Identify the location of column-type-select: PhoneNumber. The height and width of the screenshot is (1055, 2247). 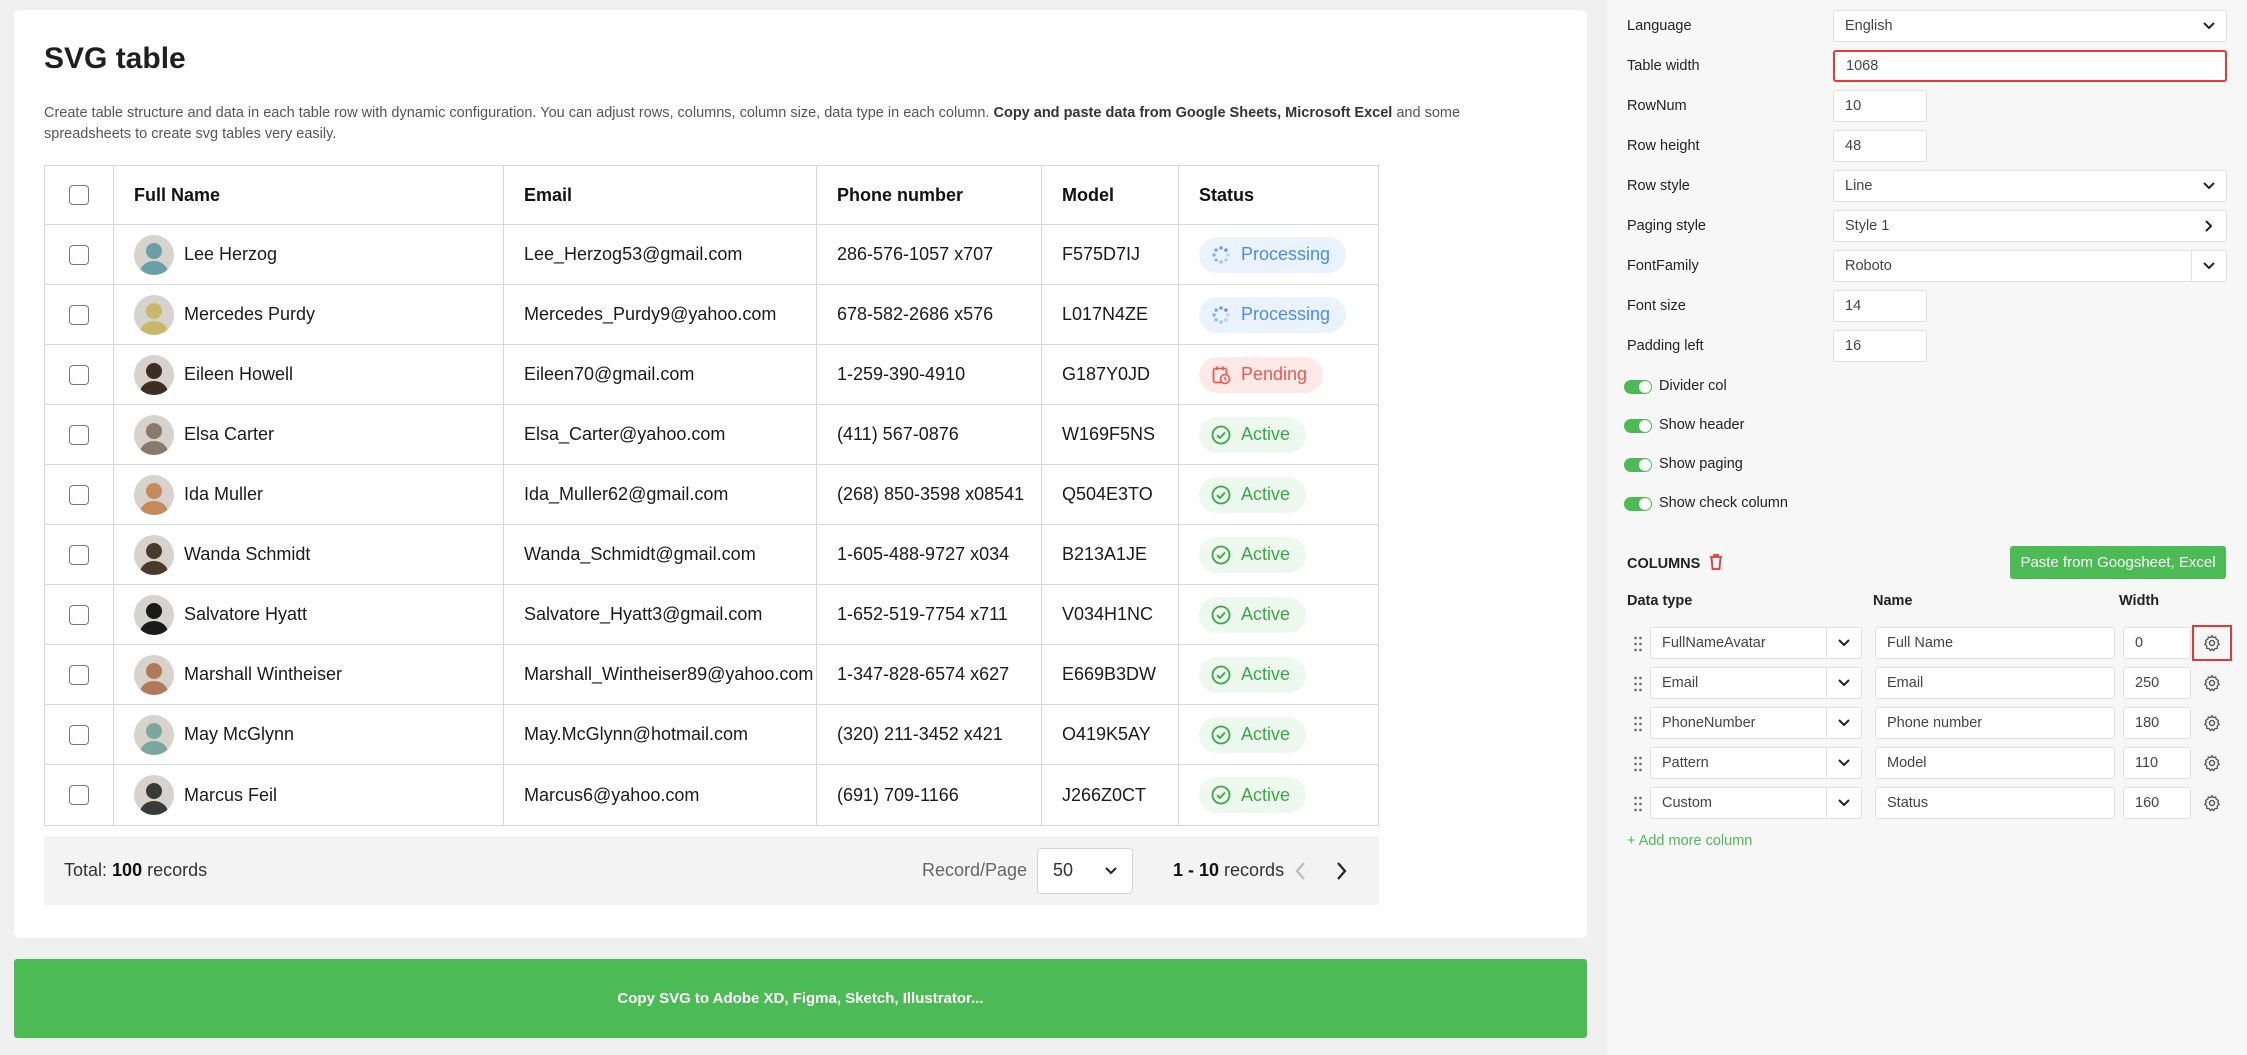
(1756, 723).